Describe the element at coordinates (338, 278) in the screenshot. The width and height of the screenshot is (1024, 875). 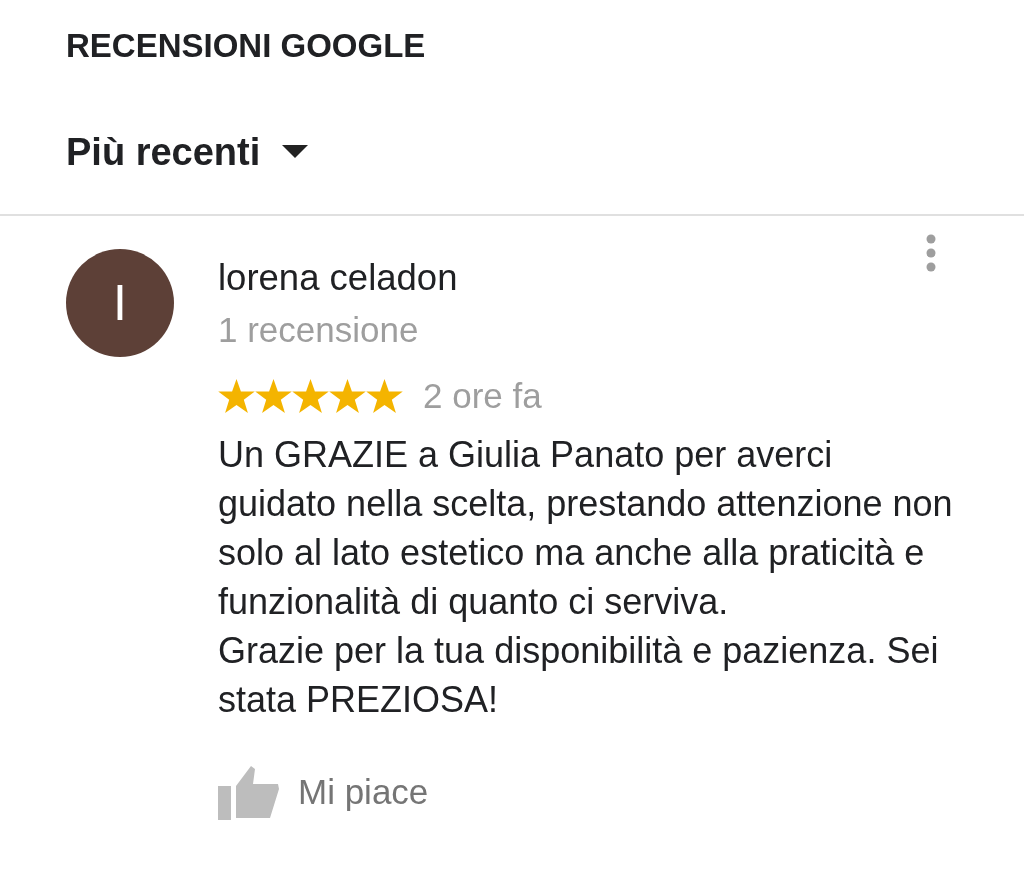
I see `author-name: lorena celadon` at that location.